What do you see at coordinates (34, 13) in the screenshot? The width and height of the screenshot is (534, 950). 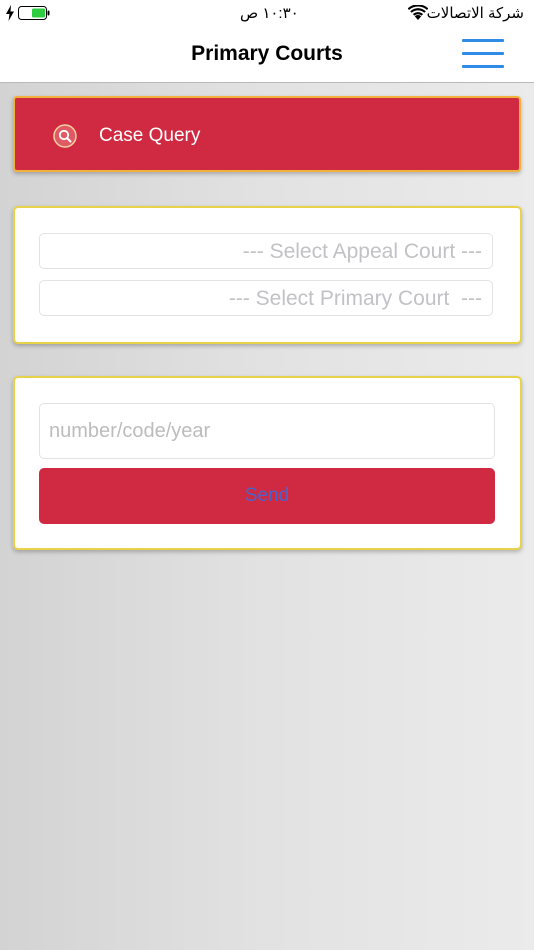 I see `battery-icon` at bounding box center [34, 13].